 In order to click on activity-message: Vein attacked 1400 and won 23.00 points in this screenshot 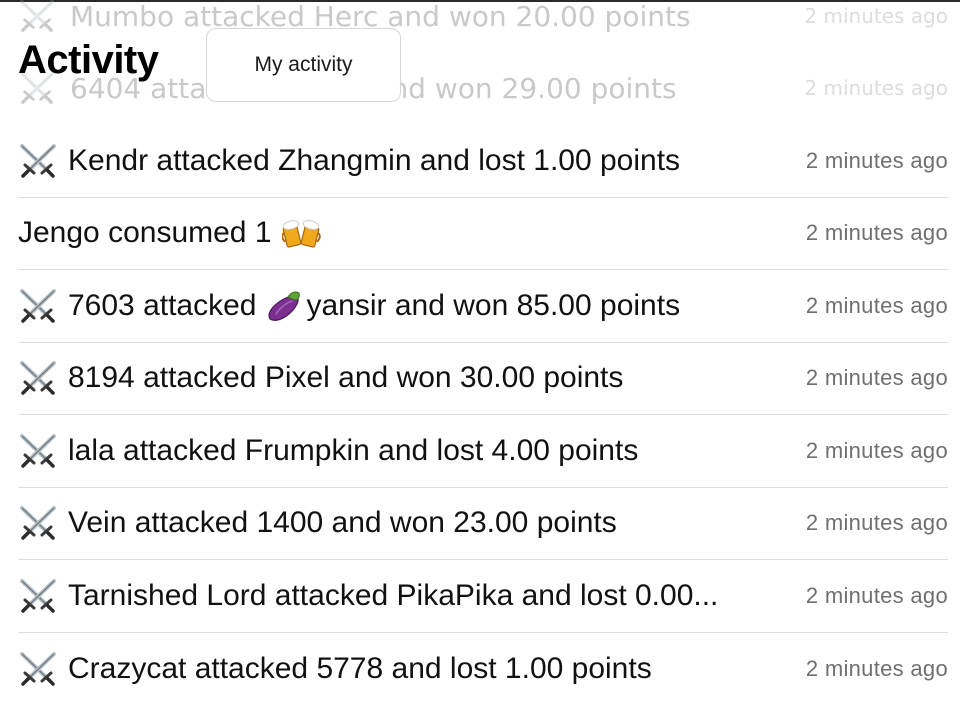, I will do `click(432, 523)`.